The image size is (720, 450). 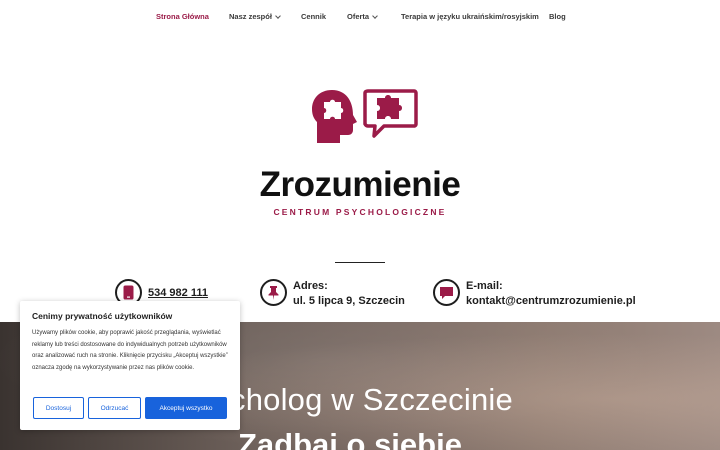 I want to click on cookie-title: Cenimy prywatność użytkowników, so click(x=102, y=316).